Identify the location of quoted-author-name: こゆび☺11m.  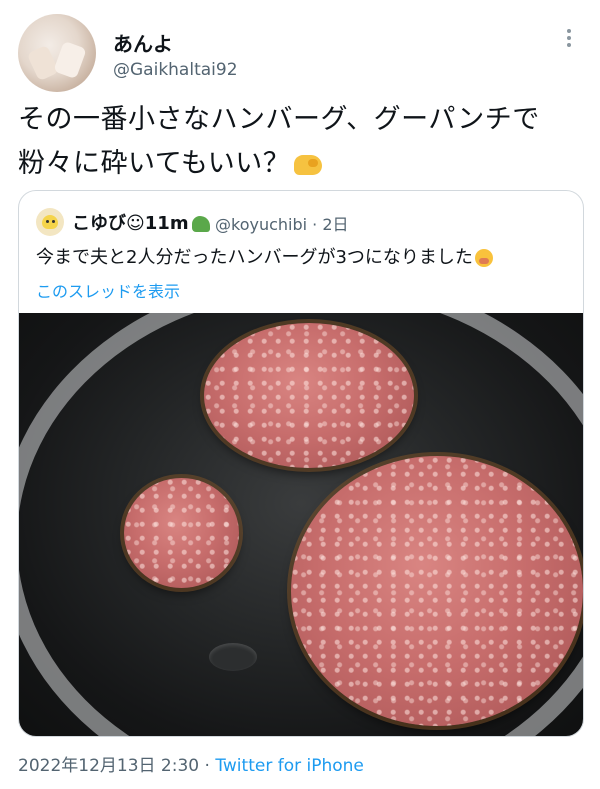
(141, 222).